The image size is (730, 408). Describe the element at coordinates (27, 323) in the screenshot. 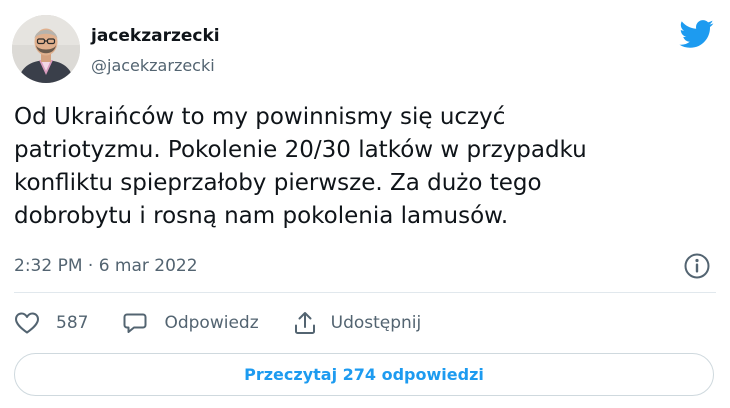

I see `heart-icon` at that location.